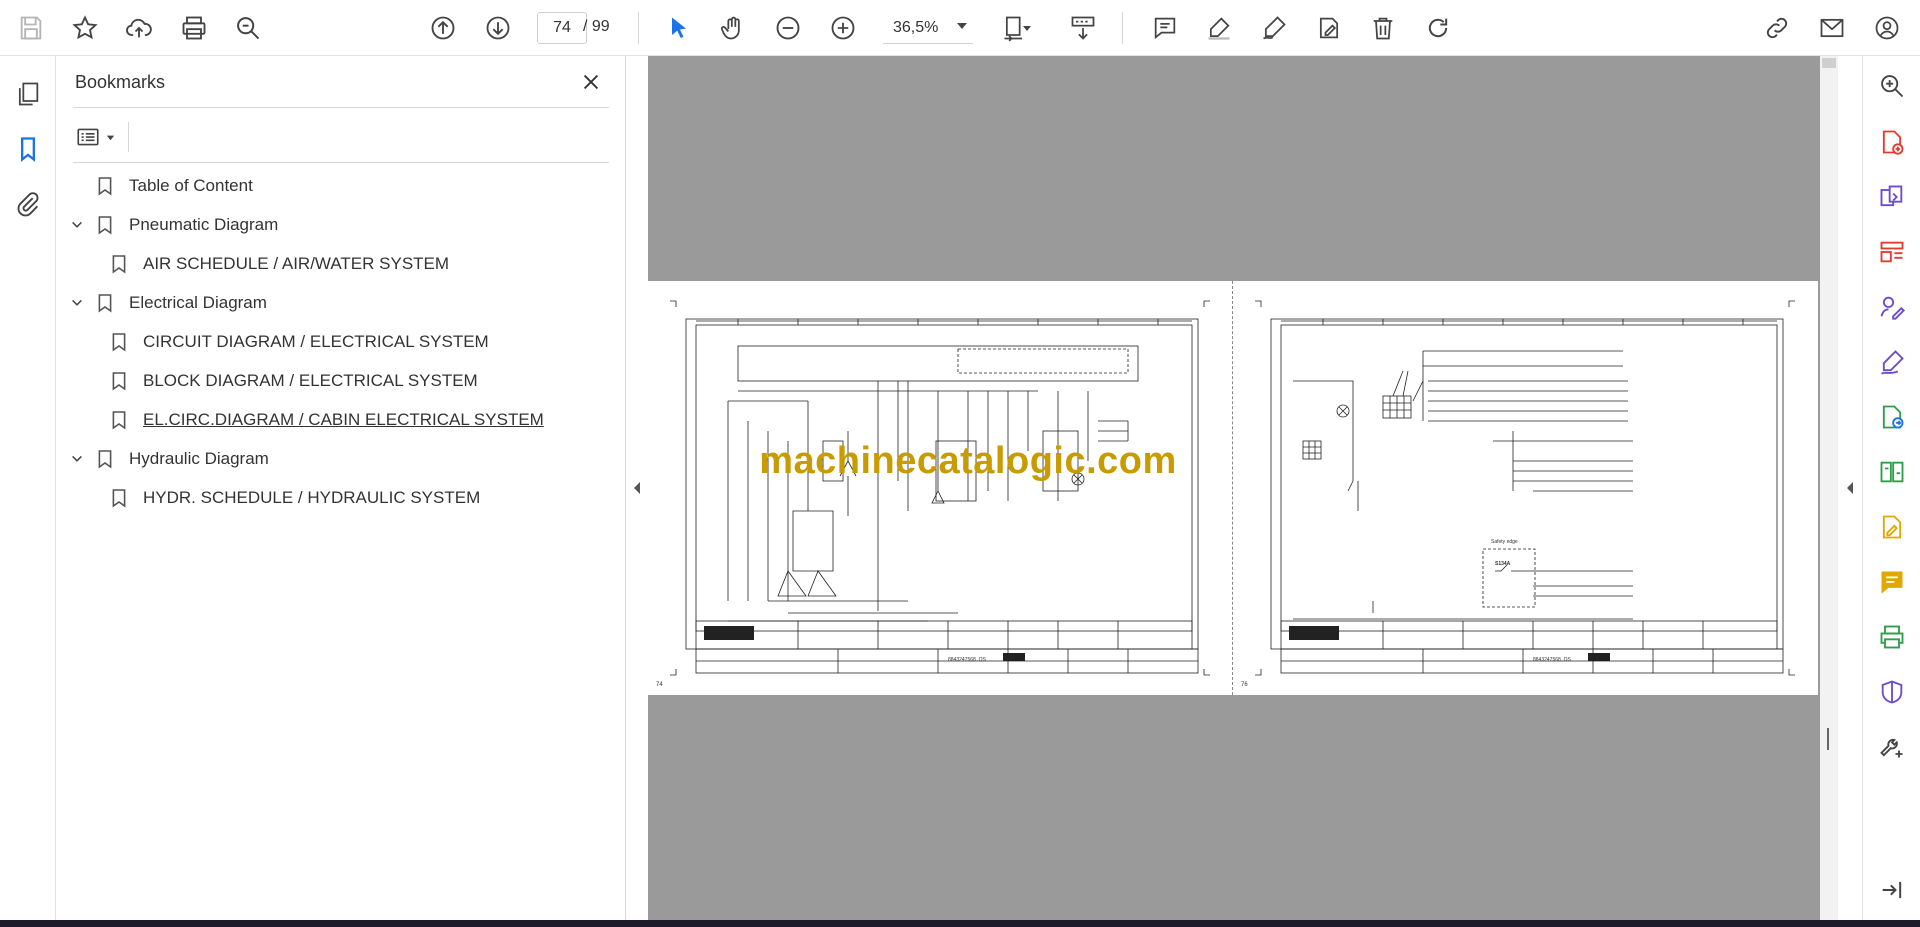  I want to click on document-scrollbar, so click(1829, 488).